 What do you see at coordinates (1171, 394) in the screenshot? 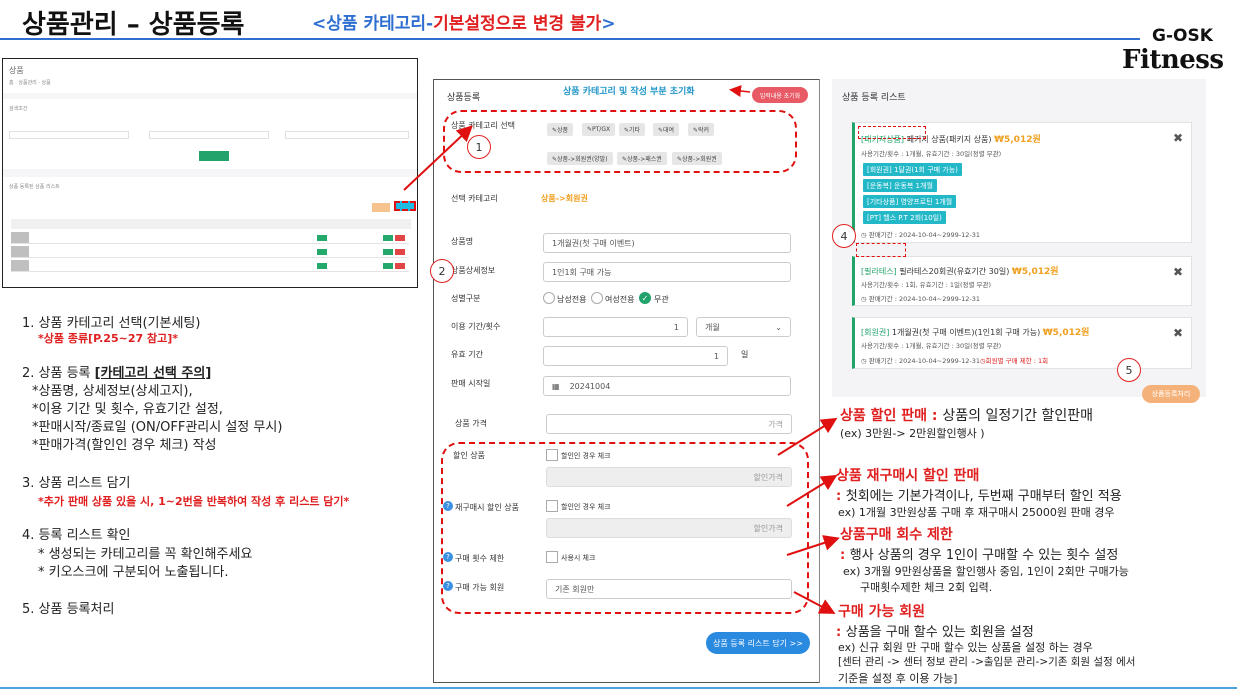
I see `register-products-button: 상품등록처리` at bounding box center [1171, 394].